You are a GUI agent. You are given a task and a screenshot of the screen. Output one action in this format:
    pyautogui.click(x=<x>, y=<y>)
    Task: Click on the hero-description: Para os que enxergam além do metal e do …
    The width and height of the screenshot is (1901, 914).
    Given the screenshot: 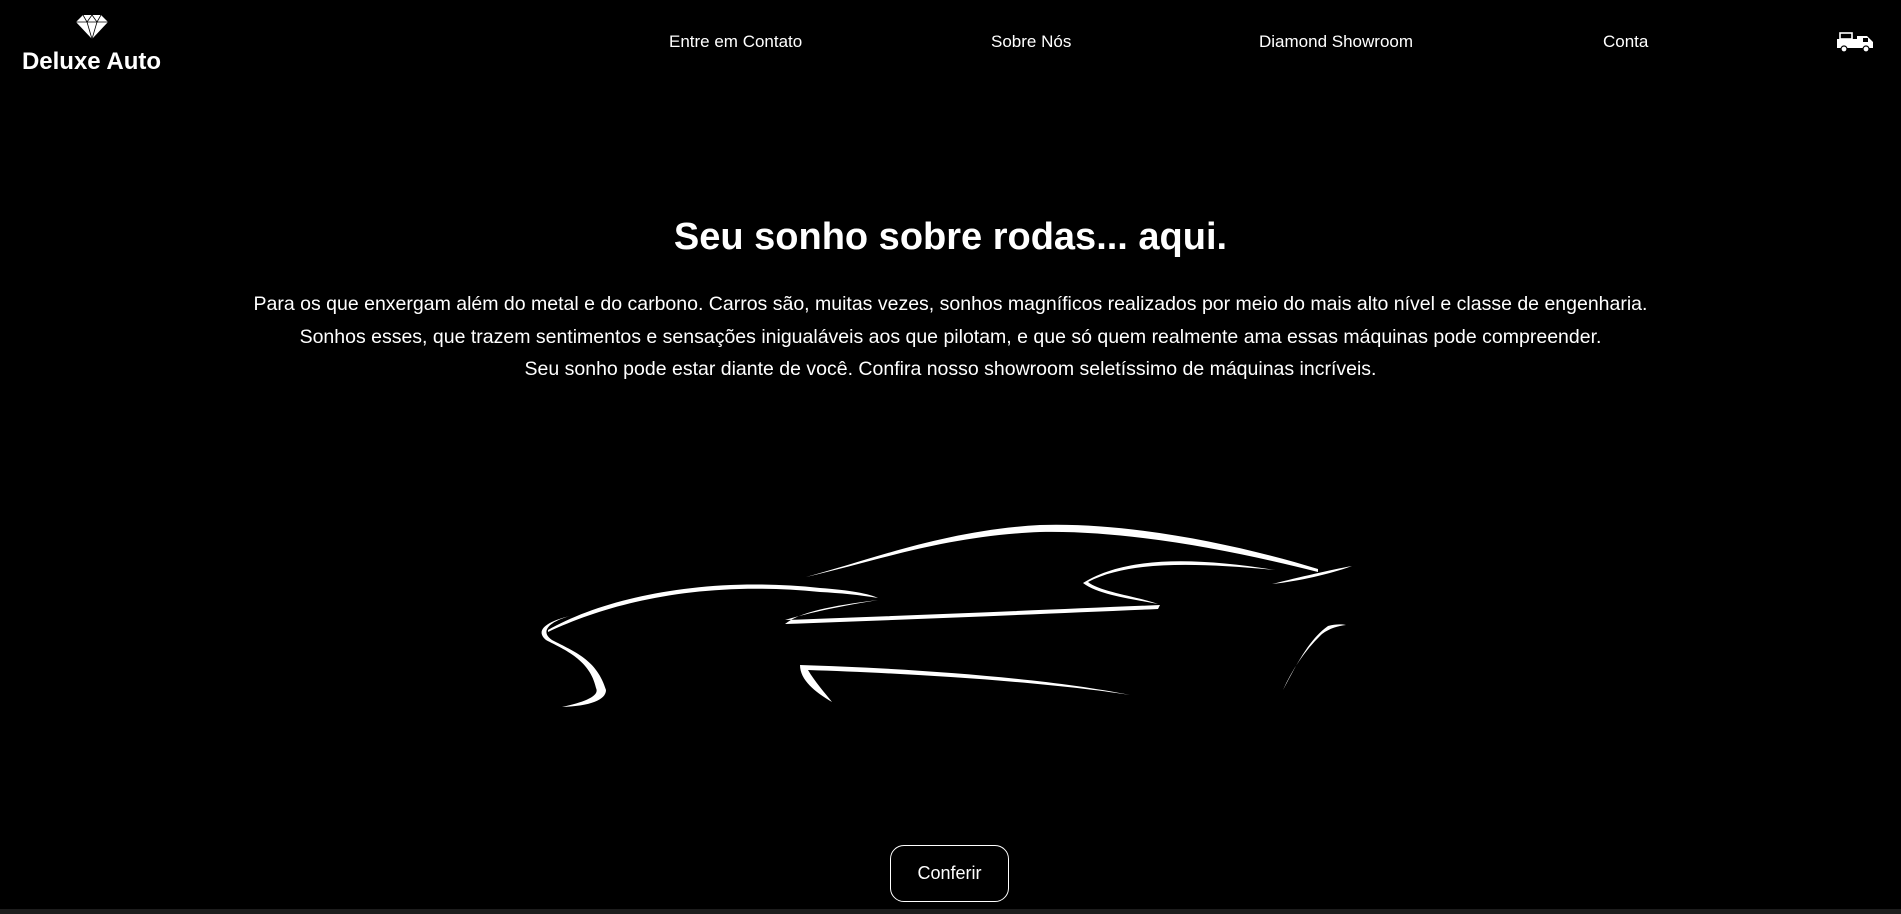 What is the action you would take?
    pyautogui.click(x=950, y=337)
    